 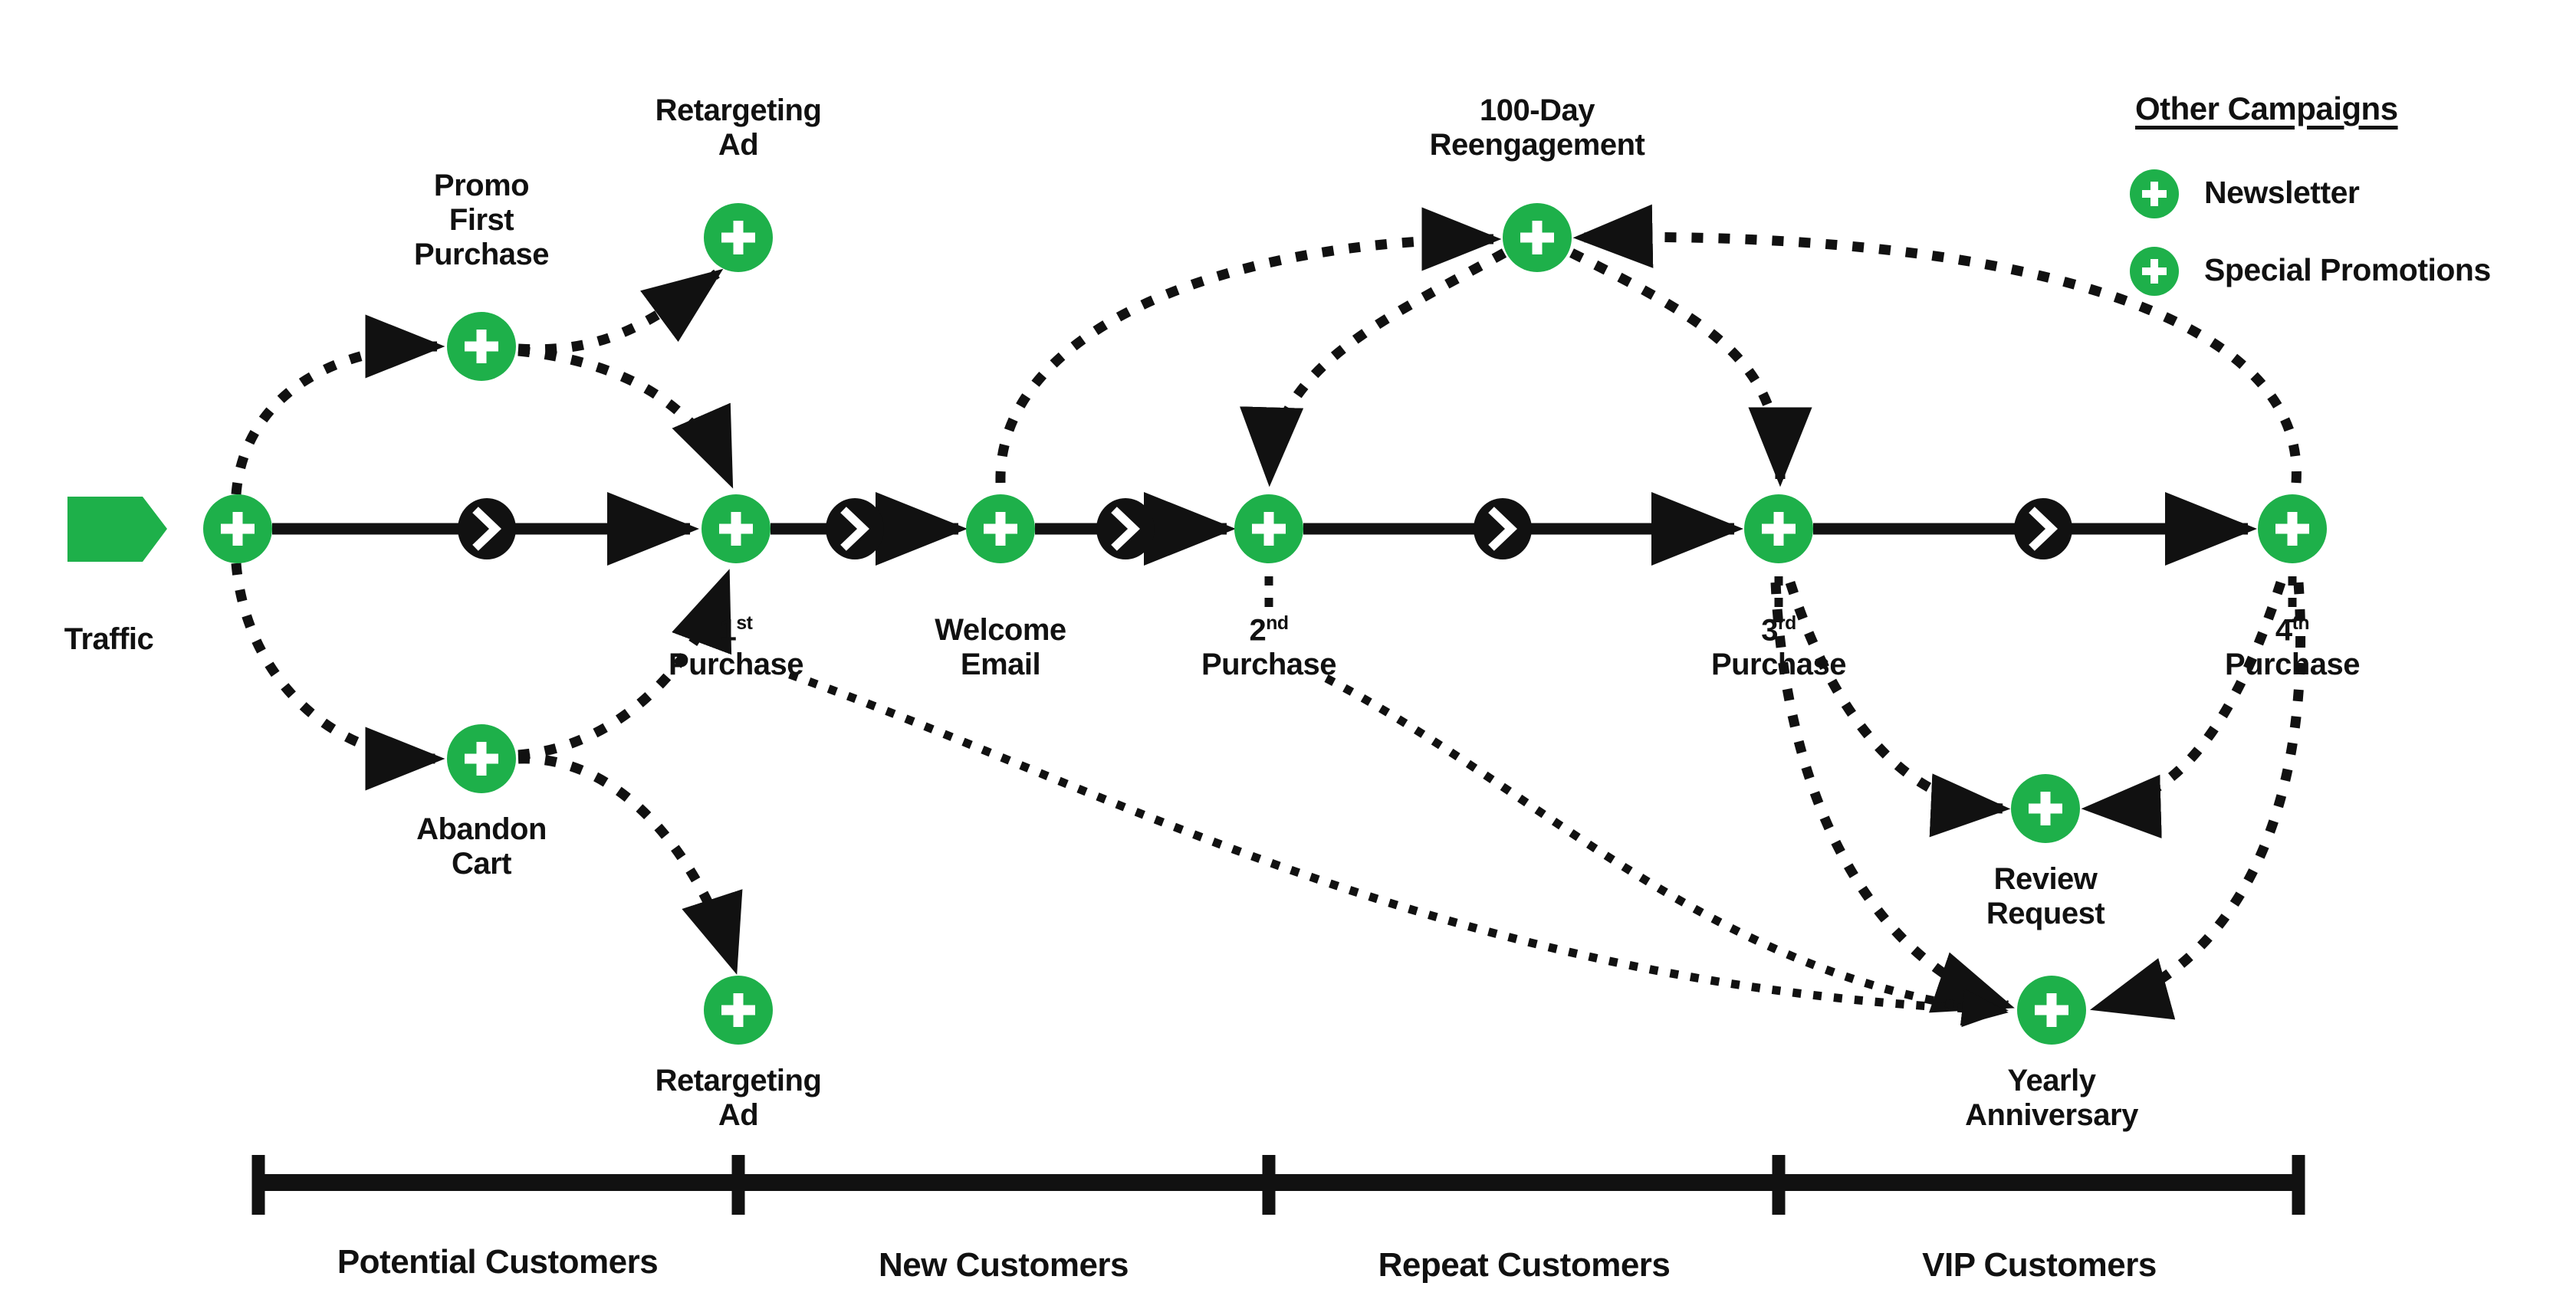 I want to click on label-purchase3: 3rd Purchase, so click(x=1778, y=648).